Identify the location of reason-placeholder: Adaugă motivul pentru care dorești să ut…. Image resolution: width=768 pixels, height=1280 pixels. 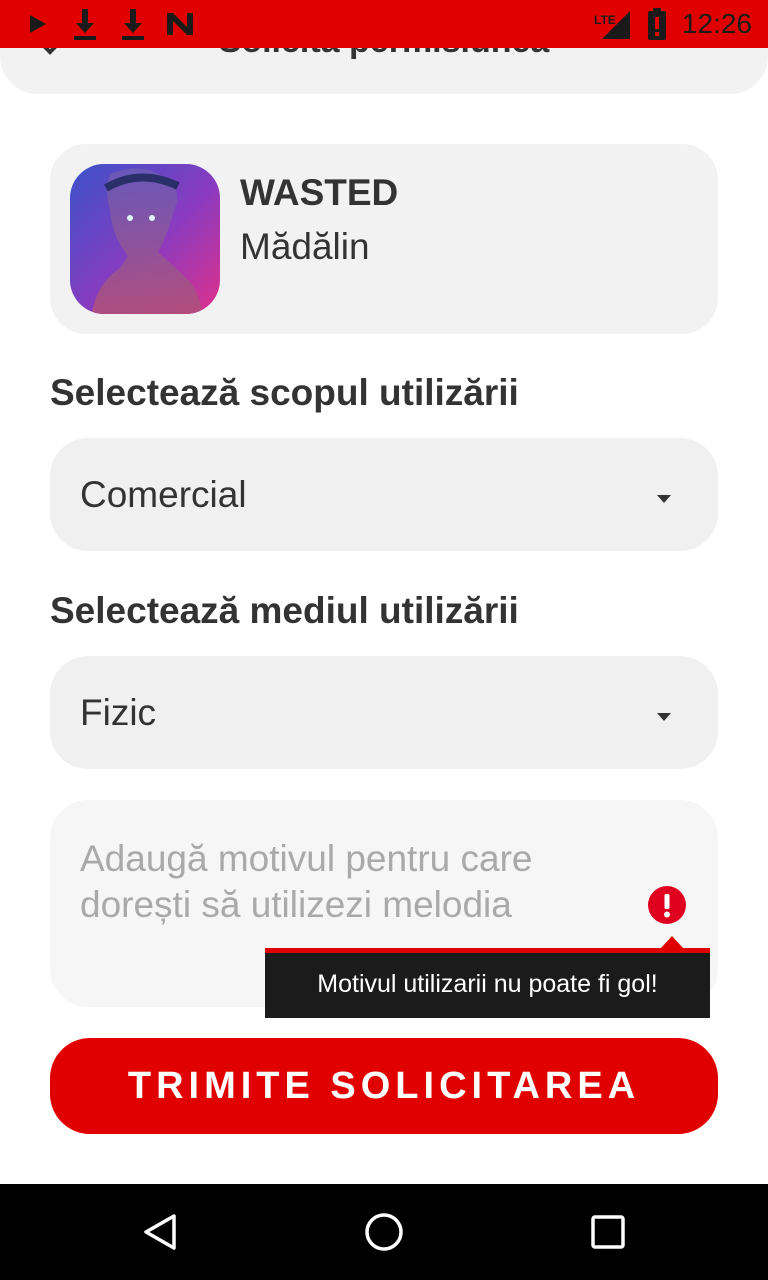
(306, 881).